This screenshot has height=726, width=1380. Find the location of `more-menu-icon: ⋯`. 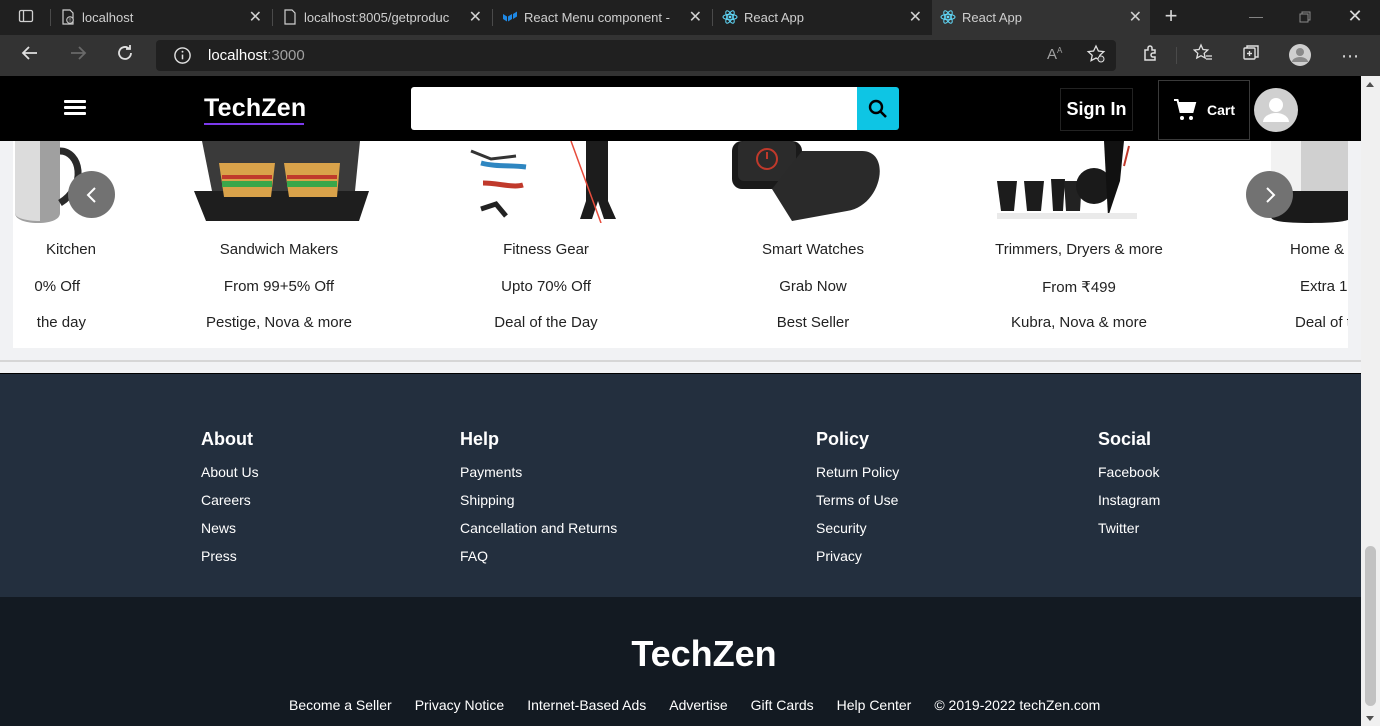

more-menu-icon: ⋯ is located at coordinates (1350, 56).